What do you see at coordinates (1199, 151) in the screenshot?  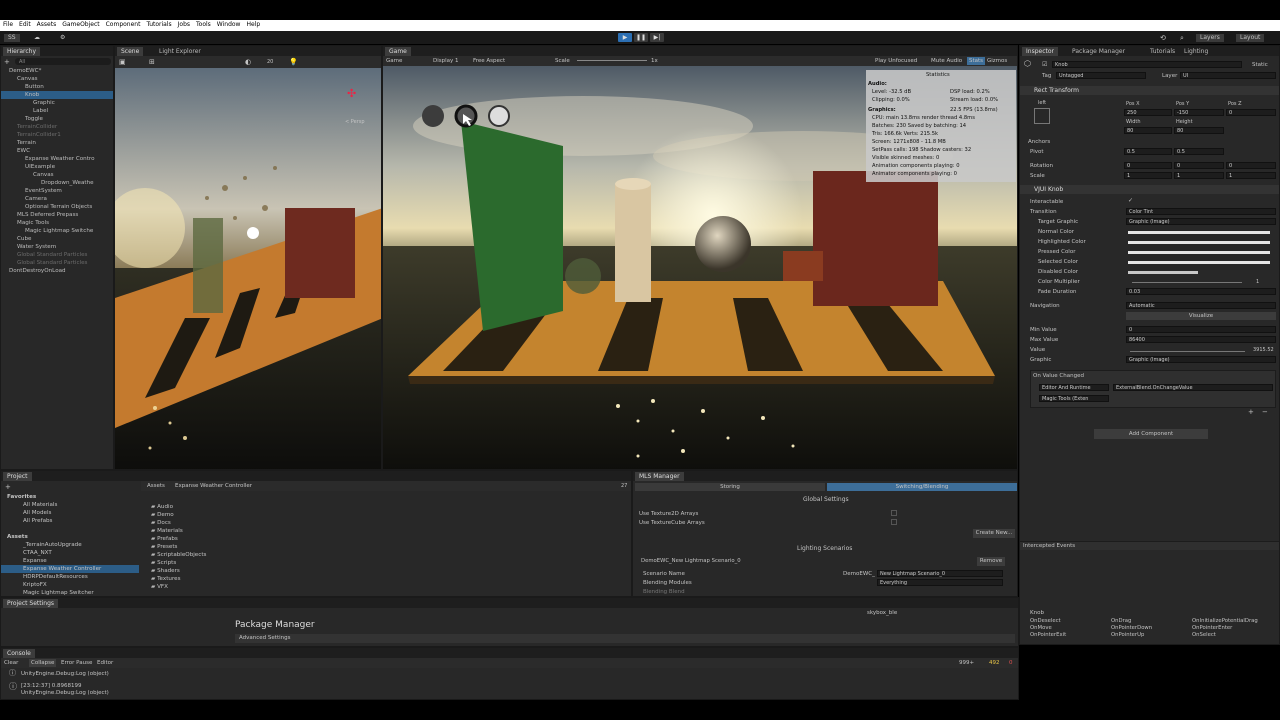 I see `pivot-y-field: 0.5` at bounding box center [1199, 151].